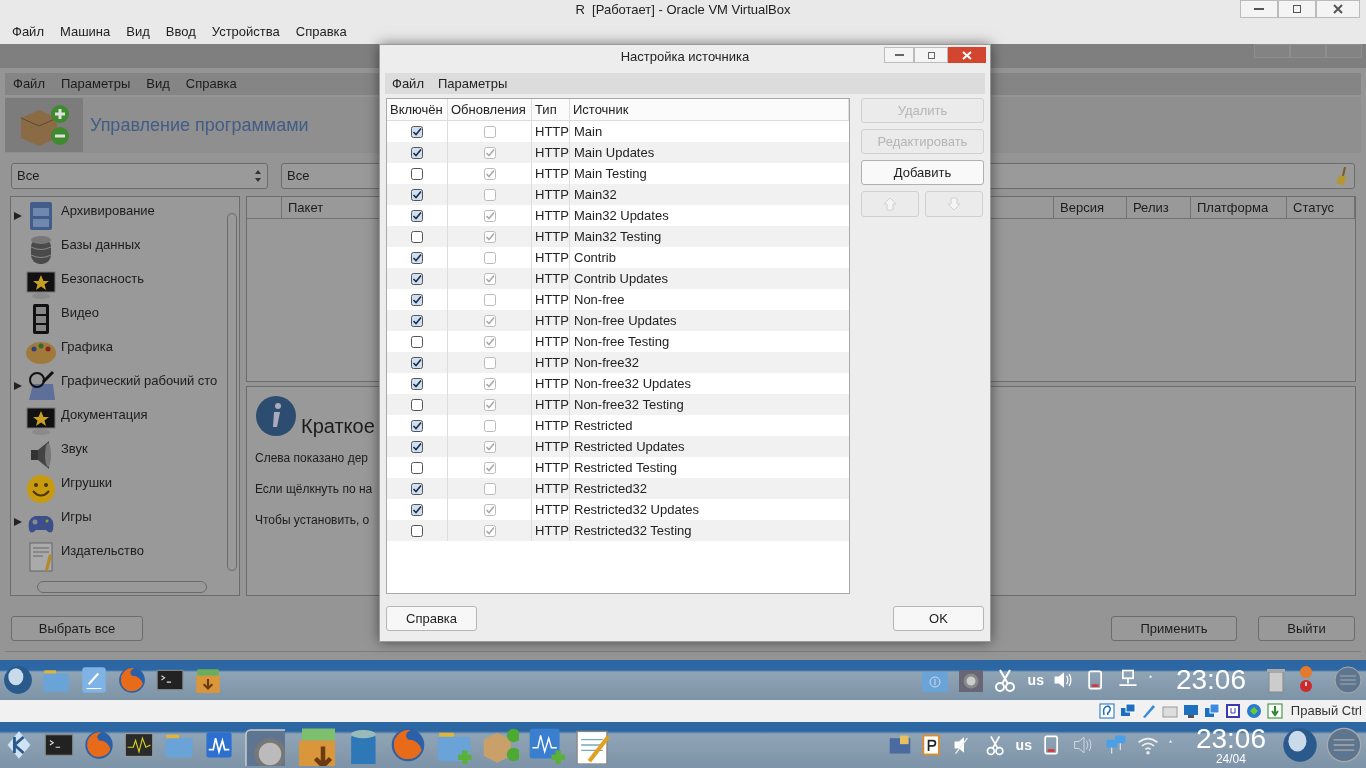  What do you see at coordinates (1253, 711) in the screenshot?
I see `sync-globe-icon` at bounding box center [1253, 711].